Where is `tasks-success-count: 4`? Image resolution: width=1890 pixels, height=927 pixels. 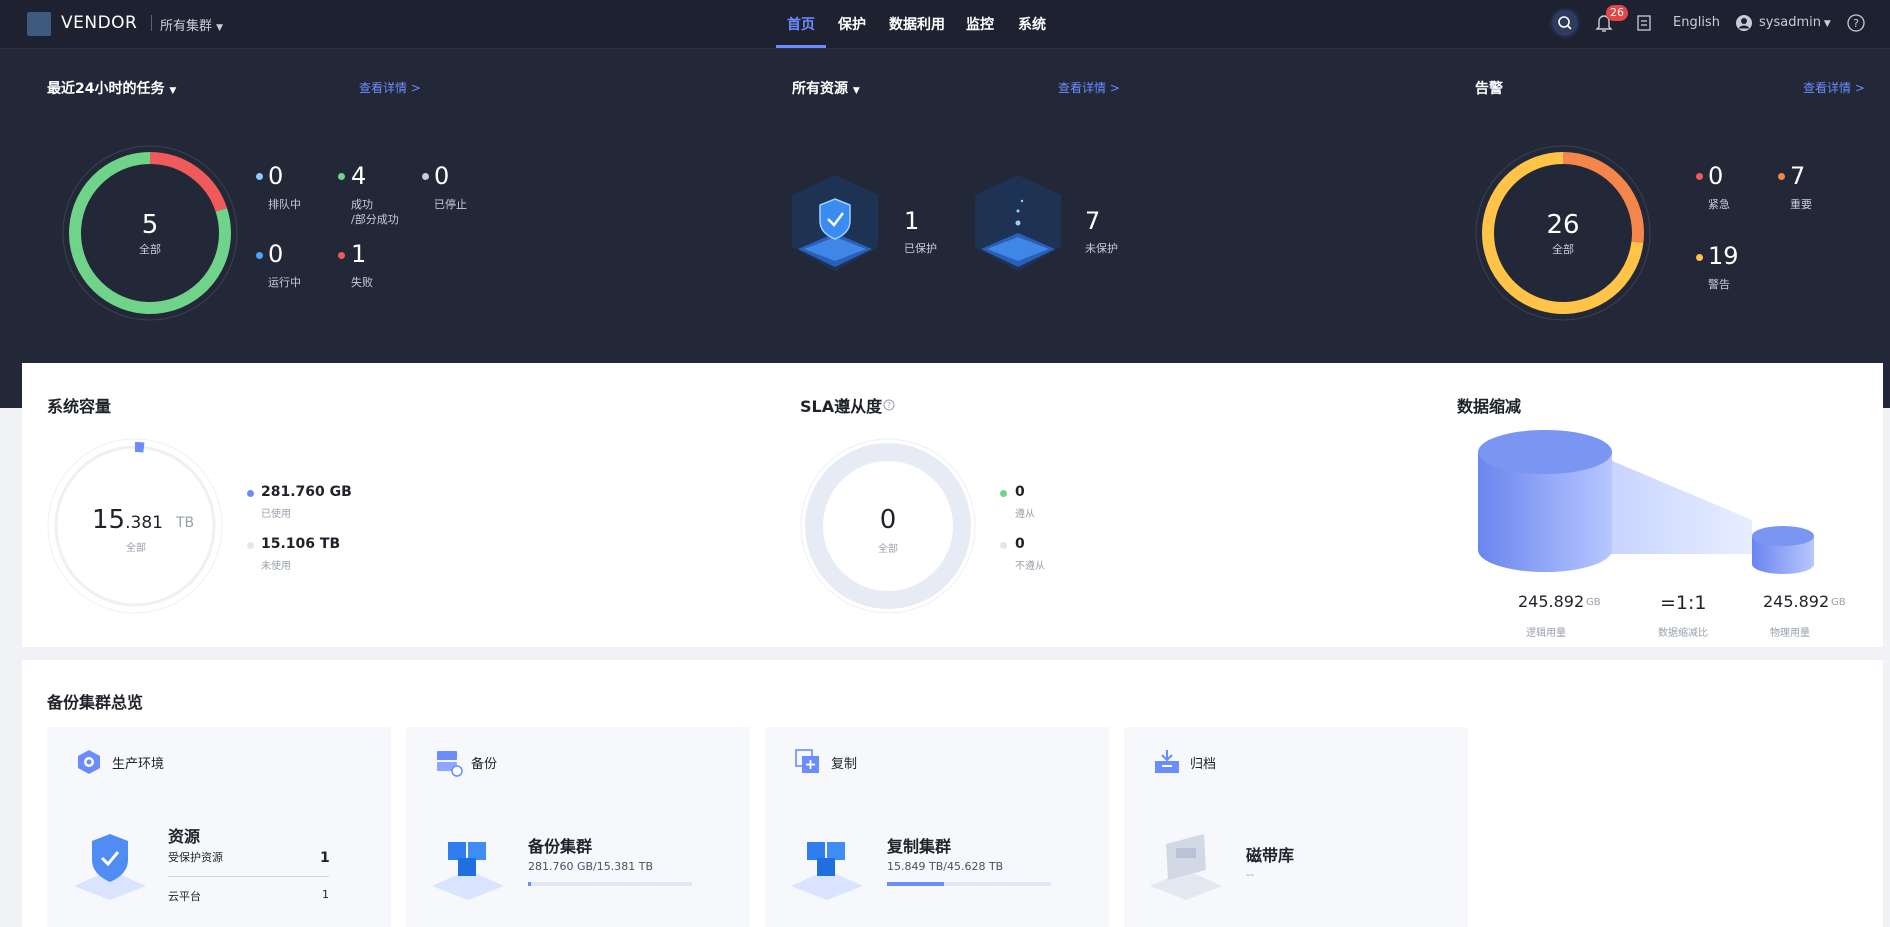 tasks-success-count: 4 is located at coordinates (359, 176).